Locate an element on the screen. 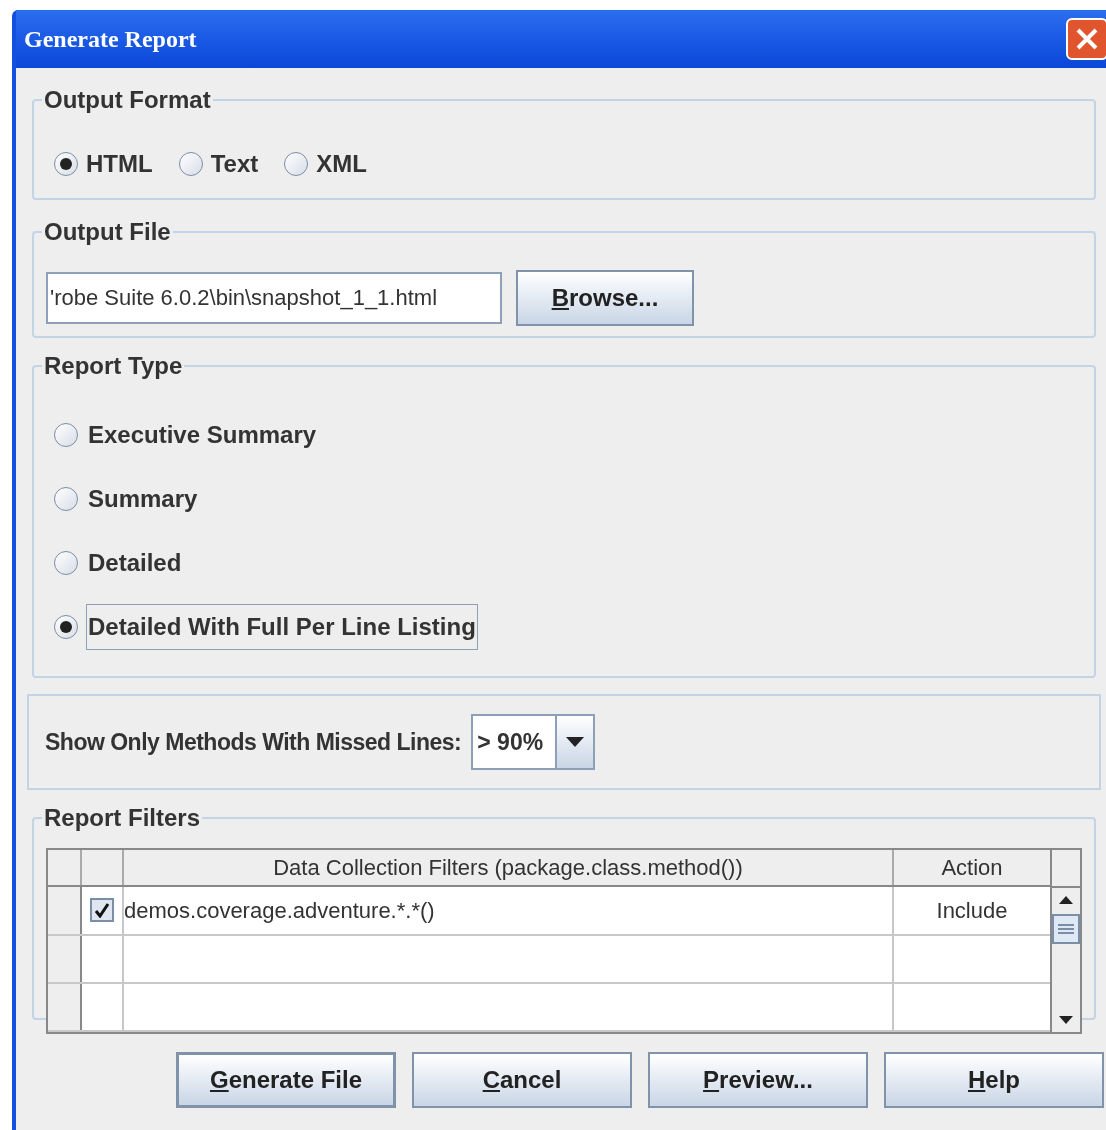 This screenshot has width=1106, height=1130. dialog-button: Help is located at coordinates (994, 1080).